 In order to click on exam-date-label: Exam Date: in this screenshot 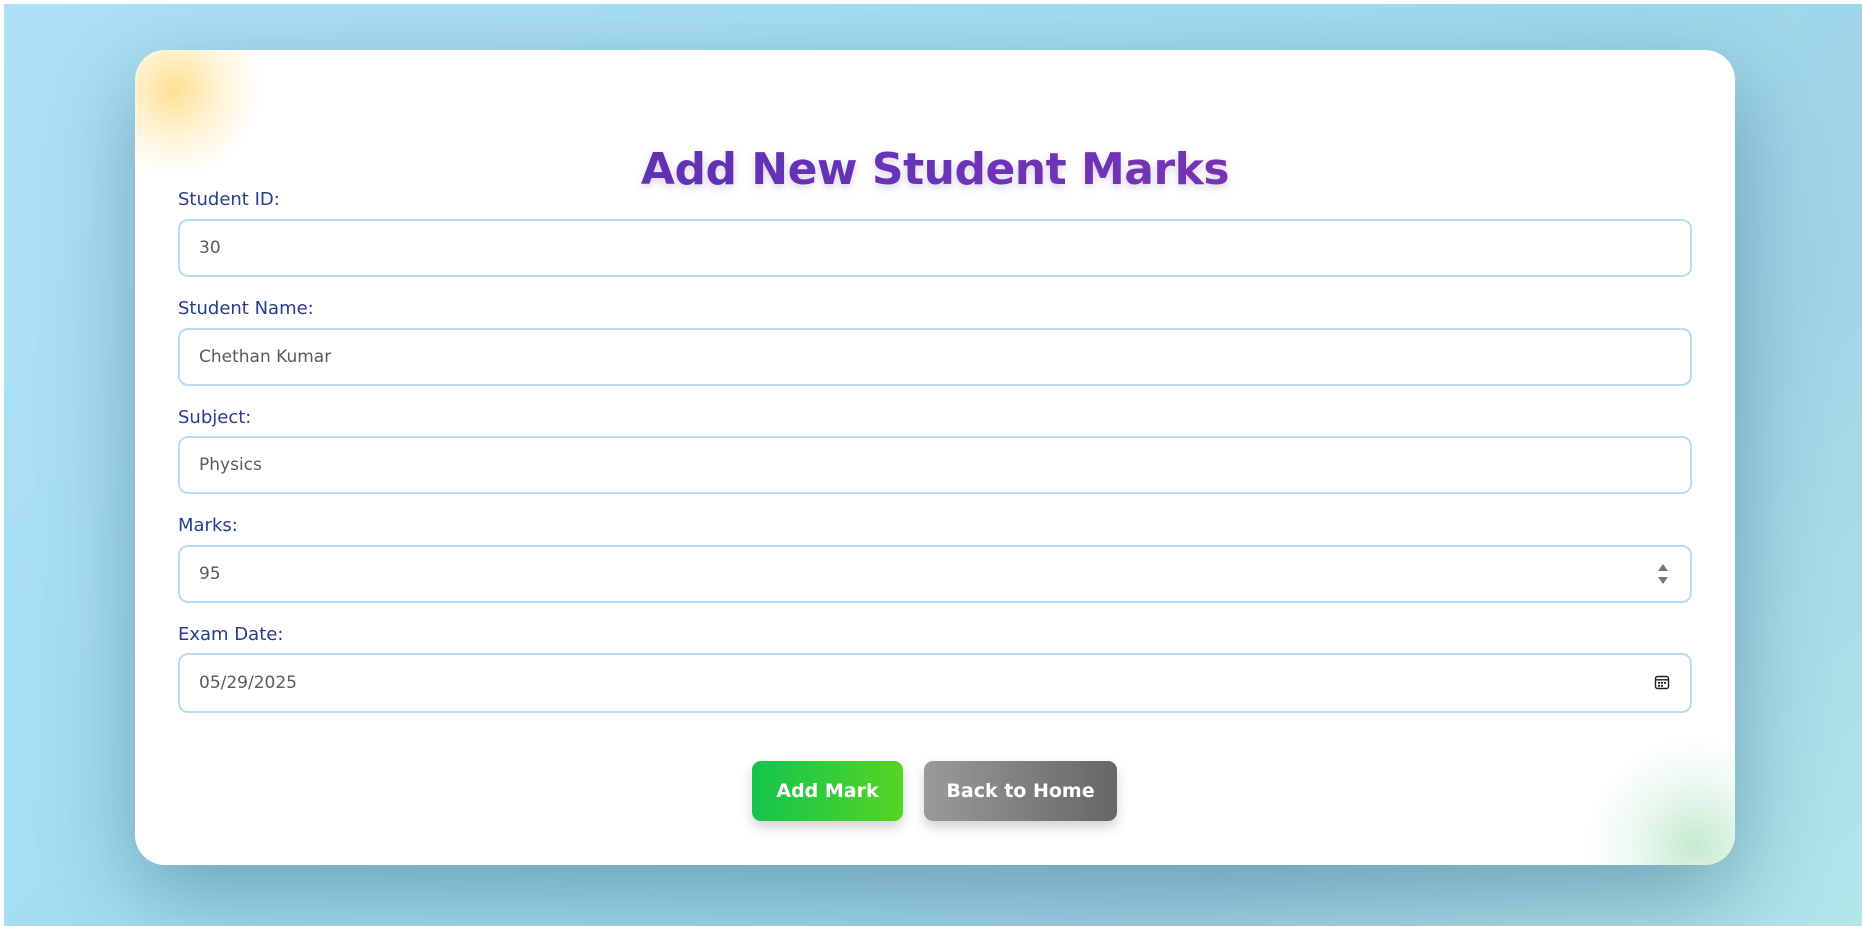, I will do `click(231, 634)`.